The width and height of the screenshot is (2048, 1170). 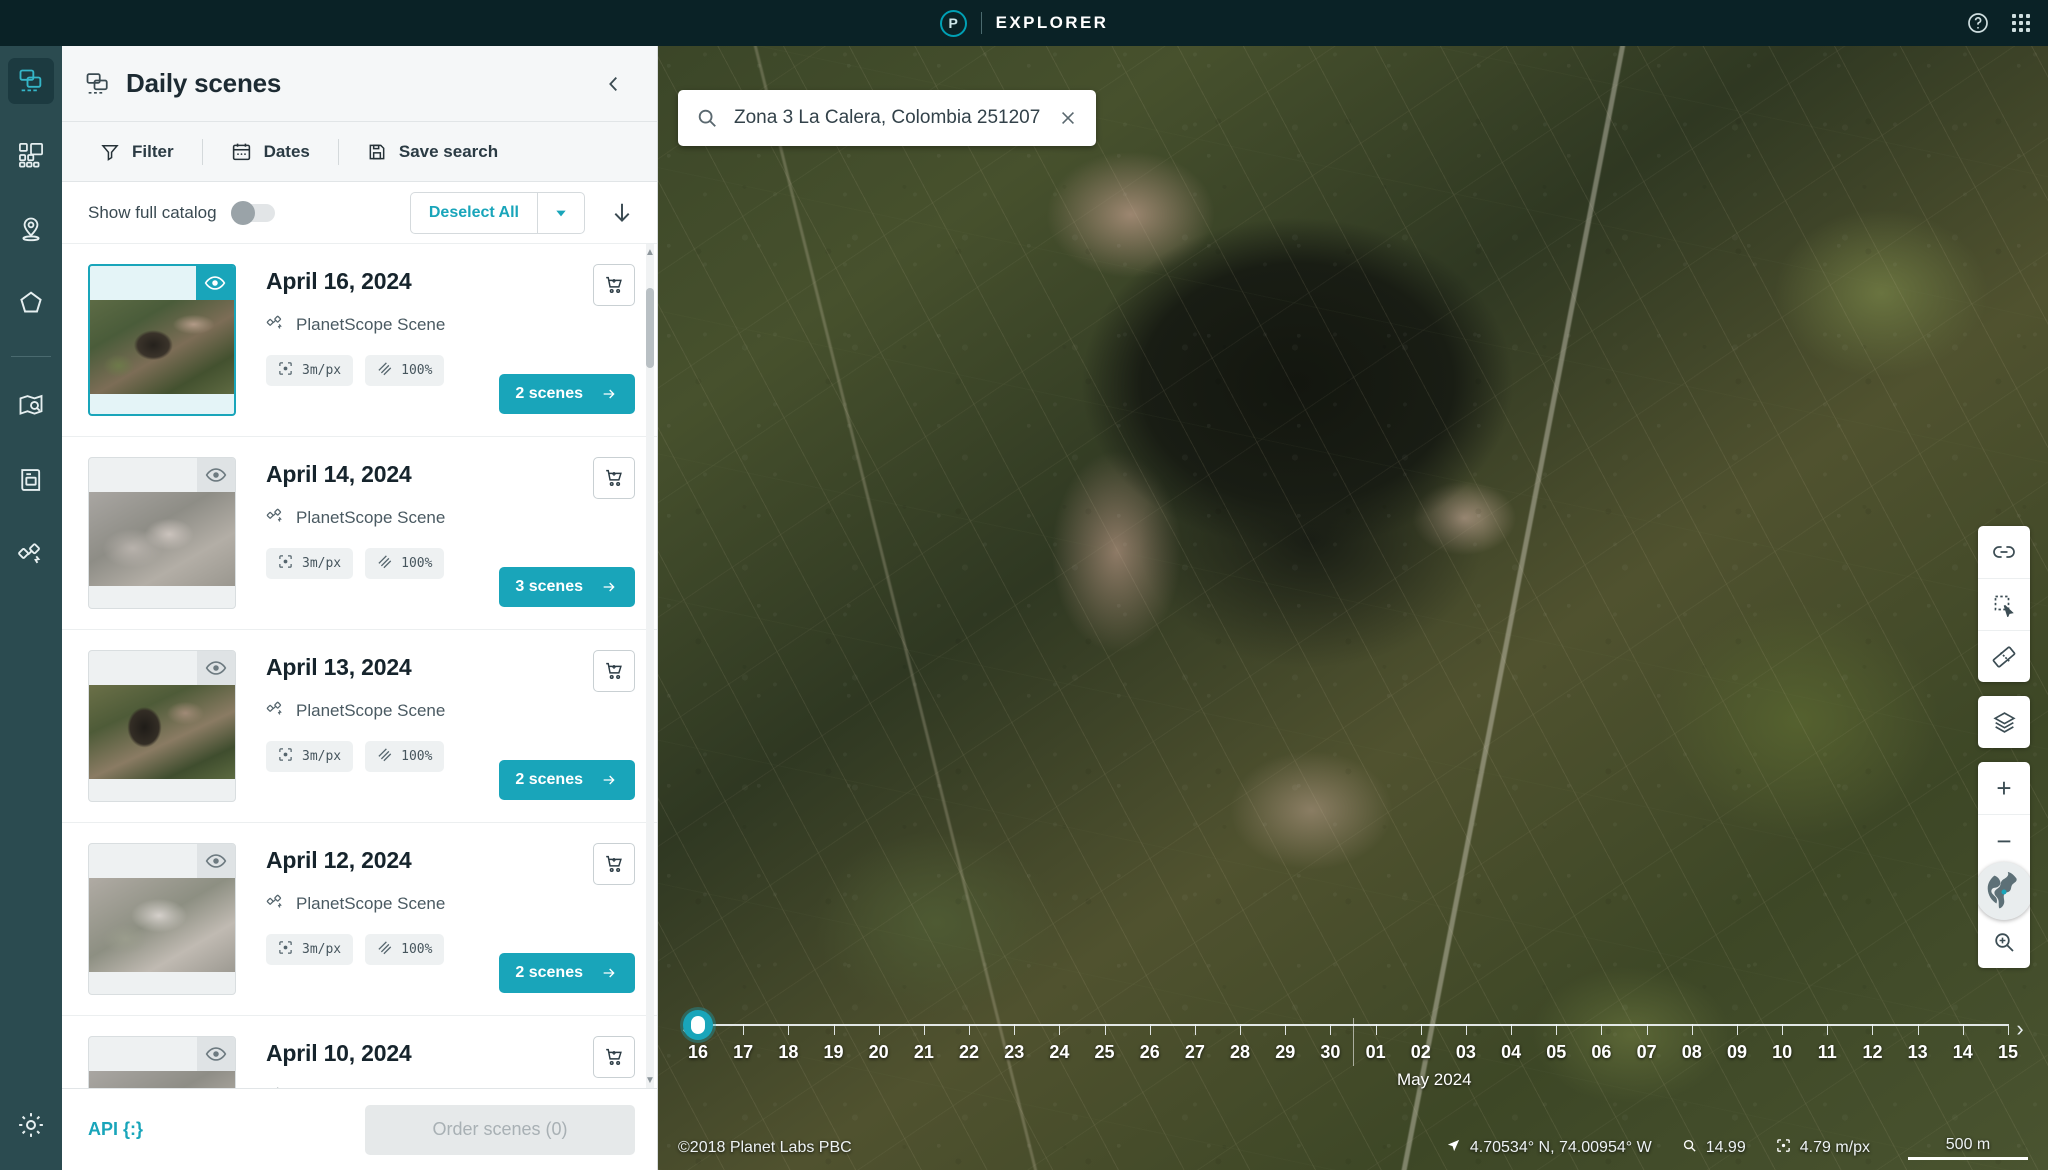 I want to click on zoom-out-button: −, so click(x=2004, y=840).